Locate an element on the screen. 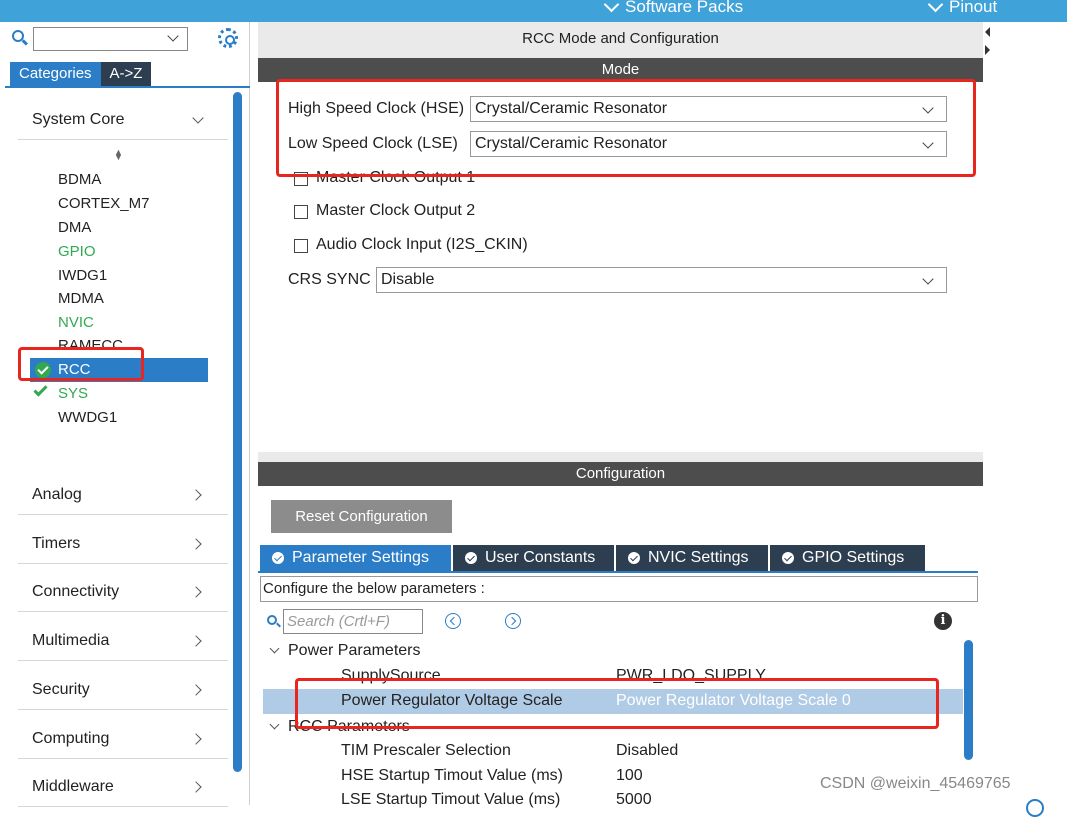 The image size is (1067, 817). info-icon: i is located at coordinates (943, 621).